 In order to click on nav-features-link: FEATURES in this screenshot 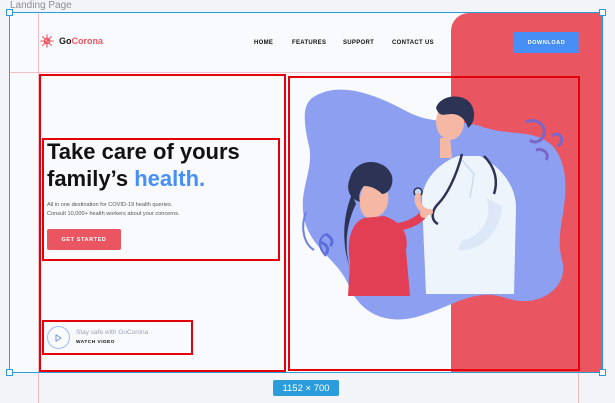, I will do `click(309, 43)`.